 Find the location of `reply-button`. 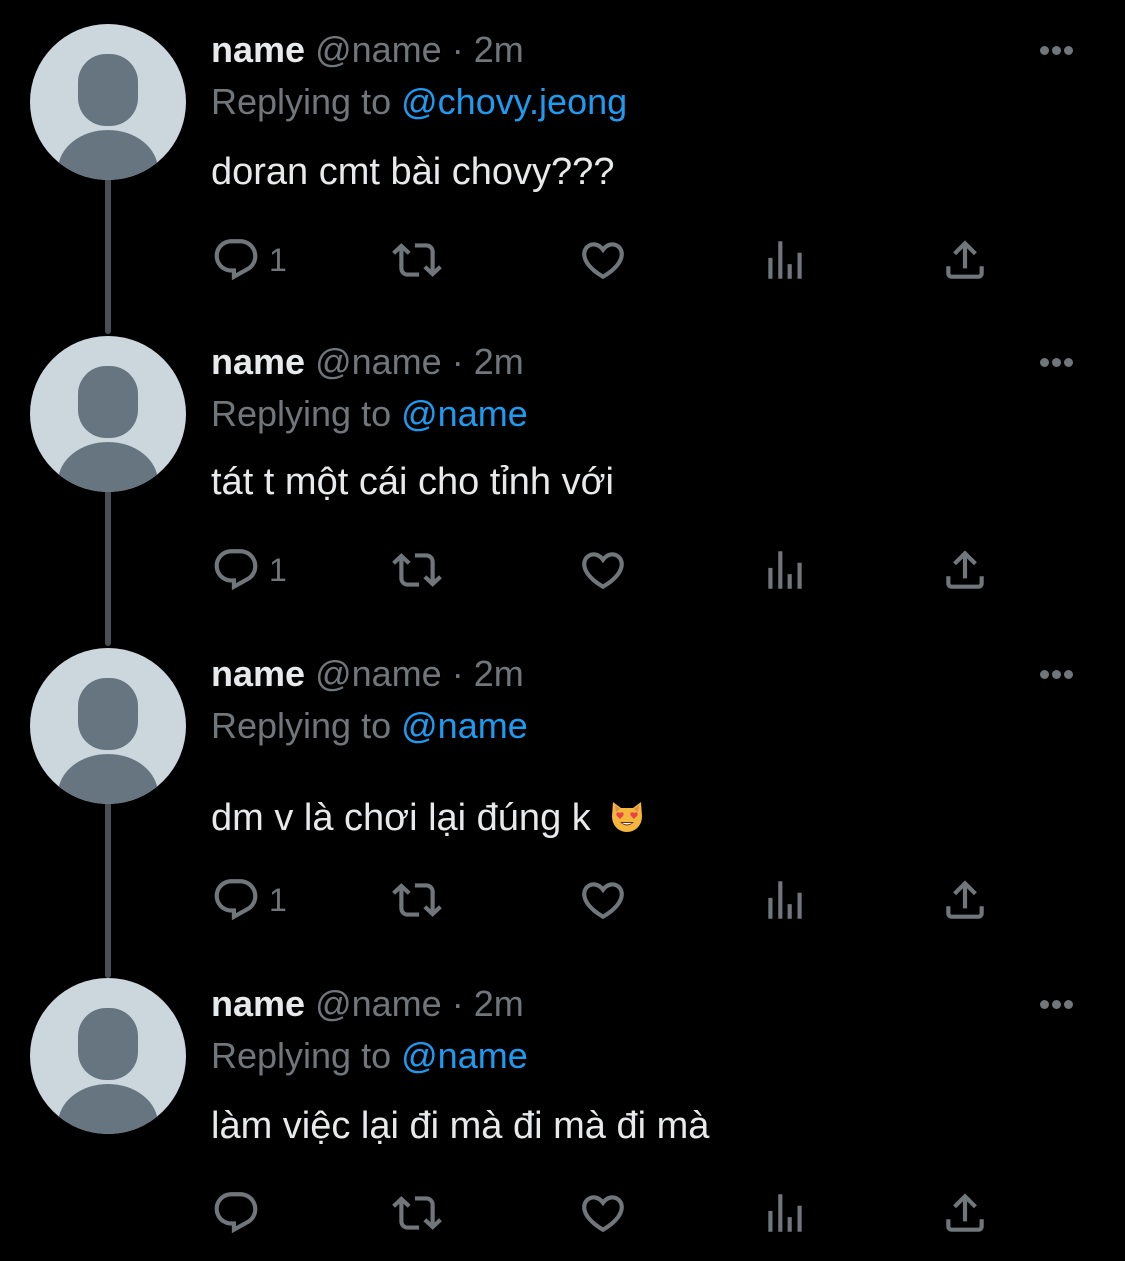

reply-button is located at coordinates (240, 1213).